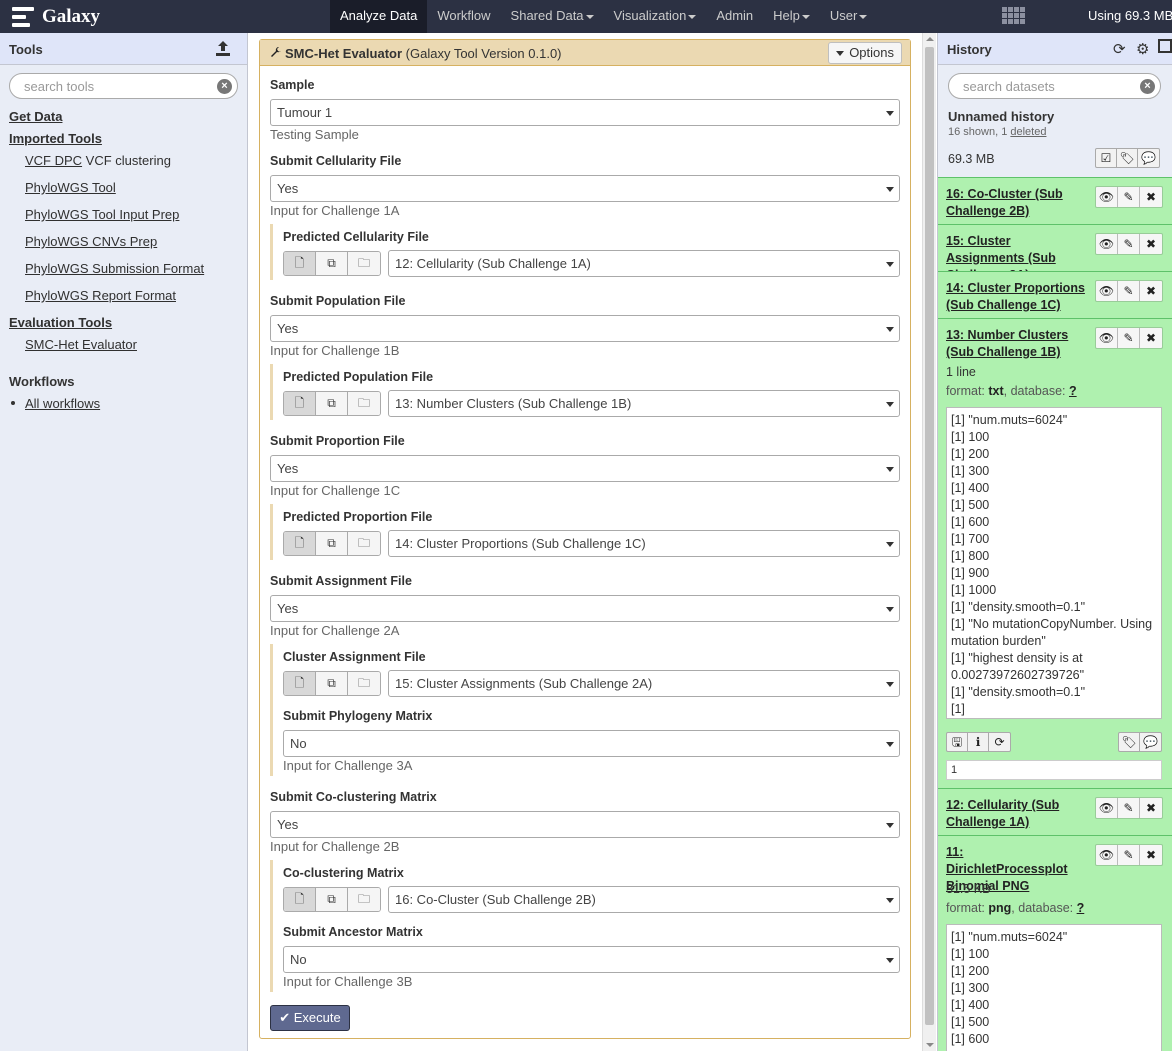 The image size is (1172, 1051). I want to click on select-items-icon: ☑, so click(1106, 158).